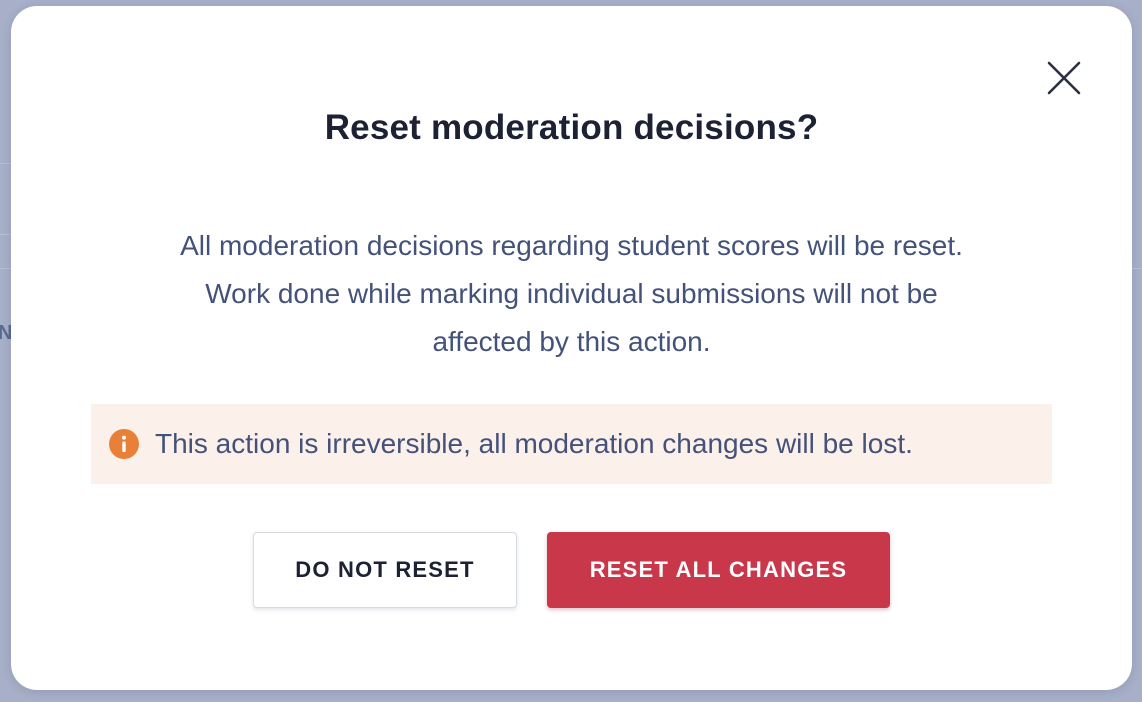 Image resolution: width=1142 pixels, height=702 pixels. Describe the element at coordinates (571, 127) in the screenshot. I see `dialog-title: Reset moderation decisions?` at that location.